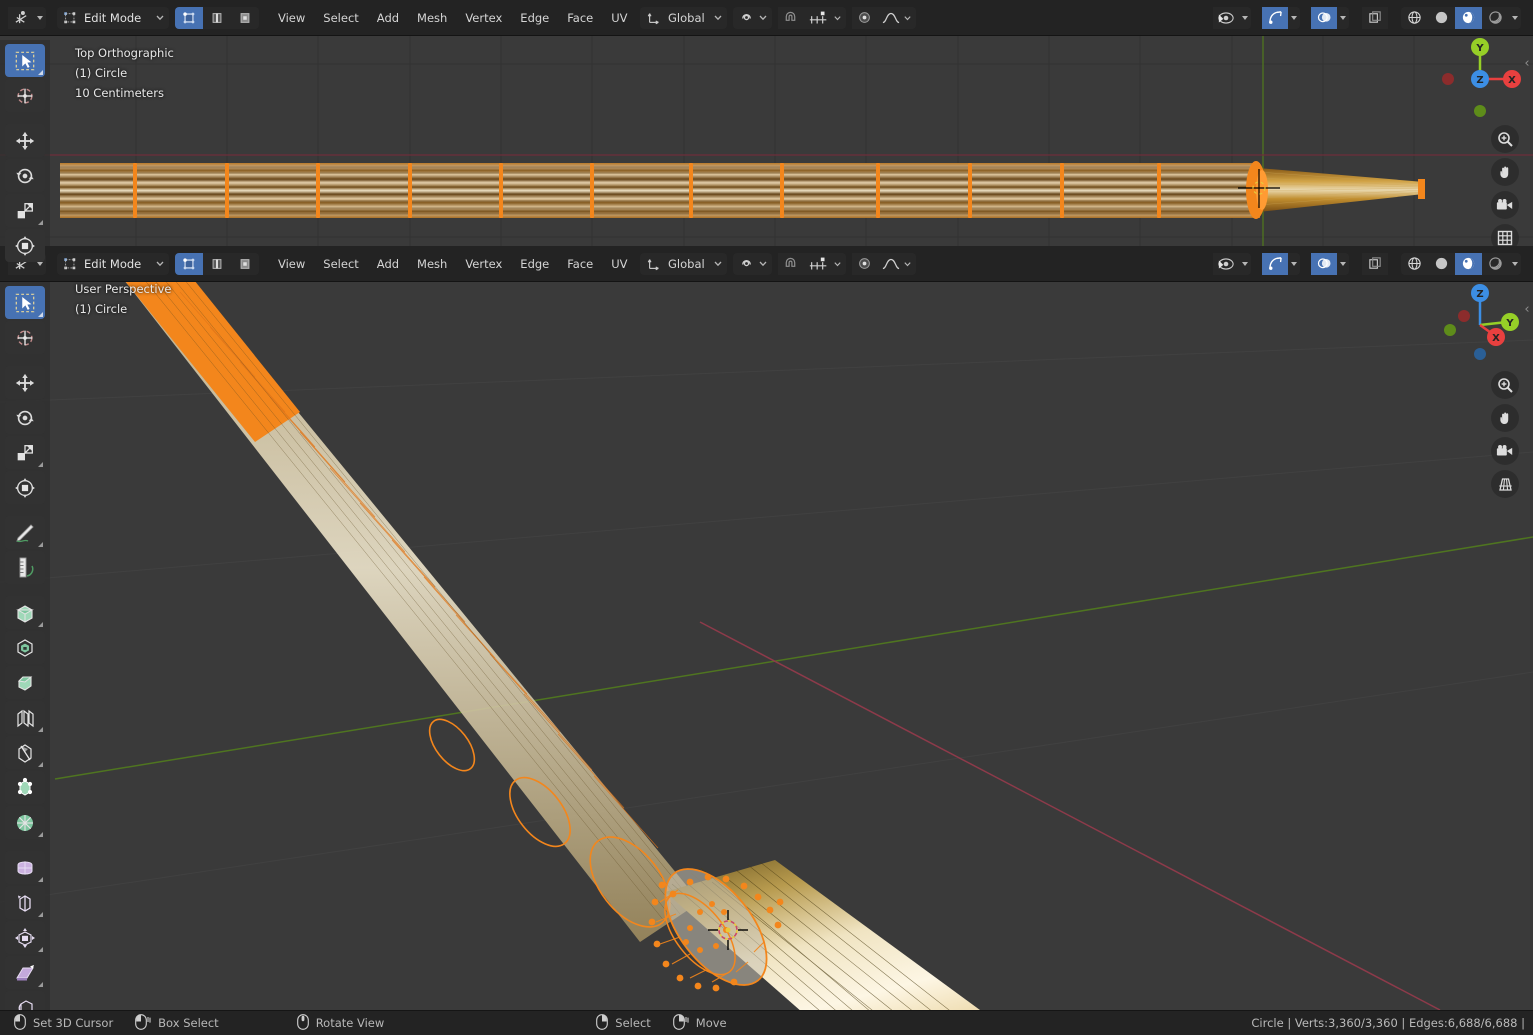  Describe the element at coordinates (25, 567) in the screenshot. I see `tool-measure` at that location.